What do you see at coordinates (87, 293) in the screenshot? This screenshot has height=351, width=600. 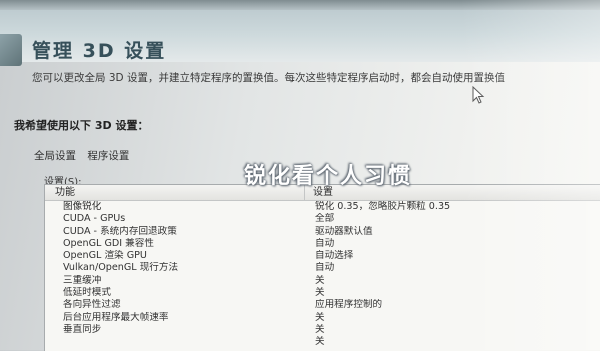 I see `feature-cell: 低延时模式` at bounding box center [87, 293].